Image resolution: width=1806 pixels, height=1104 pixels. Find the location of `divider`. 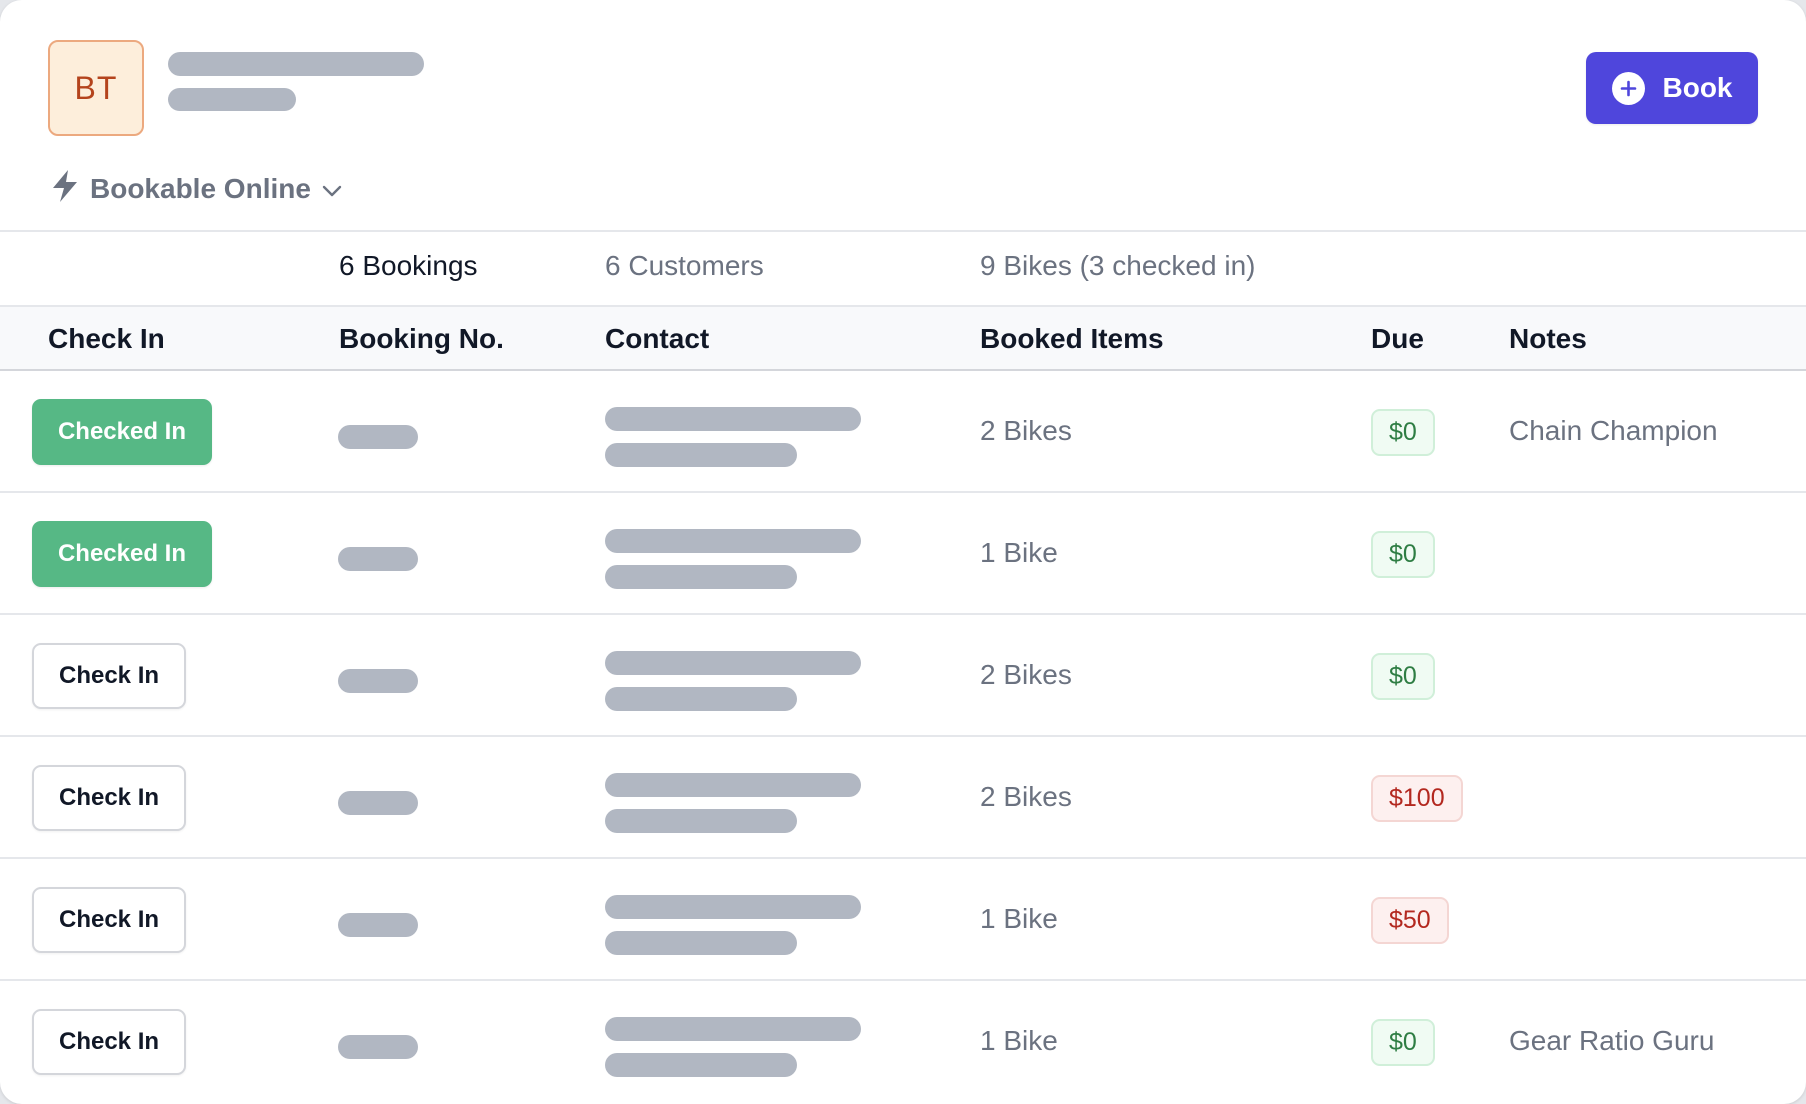

divider is located at coordinates (903, 231).